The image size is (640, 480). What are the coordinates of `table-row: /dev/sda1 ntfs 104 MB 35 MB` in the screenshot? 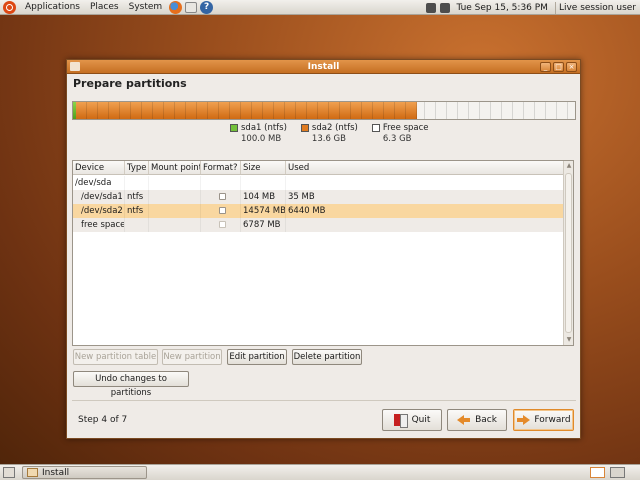 It's located at (318, 197).